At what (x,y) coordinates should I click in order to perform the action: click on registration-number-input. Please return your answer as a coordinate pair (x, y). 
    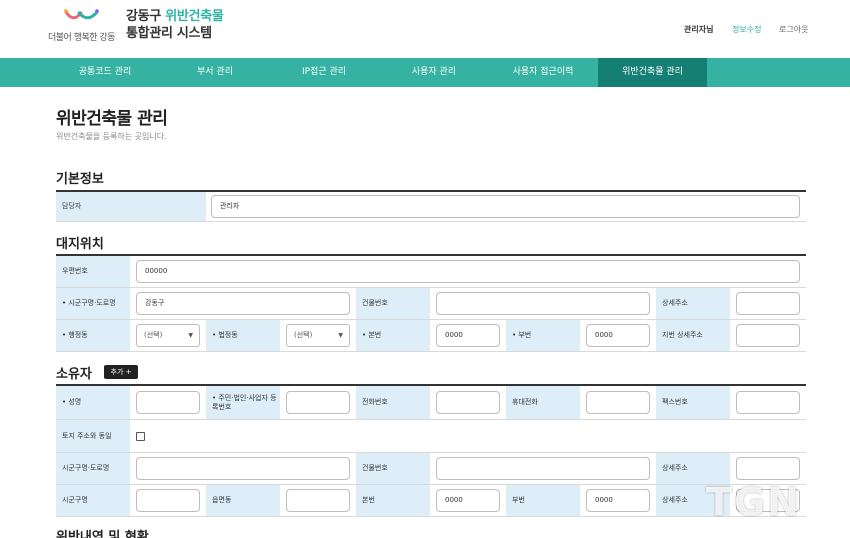
    Looking at the image, I should click on (318, 402).